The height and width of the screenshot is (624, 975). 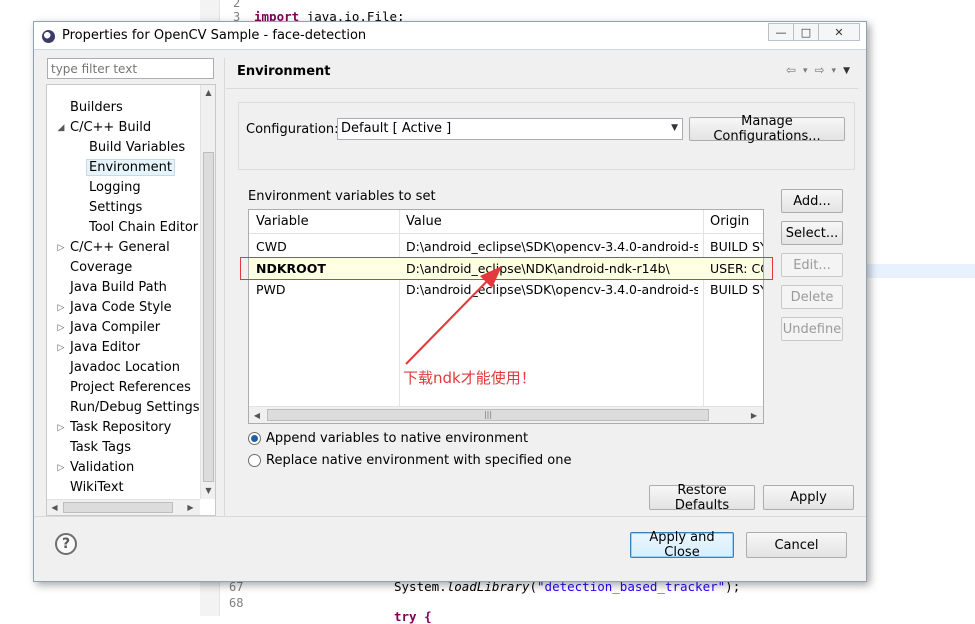 I want to click on restore-defaults-button: Restore Defaults, so click(x=702, y=498).